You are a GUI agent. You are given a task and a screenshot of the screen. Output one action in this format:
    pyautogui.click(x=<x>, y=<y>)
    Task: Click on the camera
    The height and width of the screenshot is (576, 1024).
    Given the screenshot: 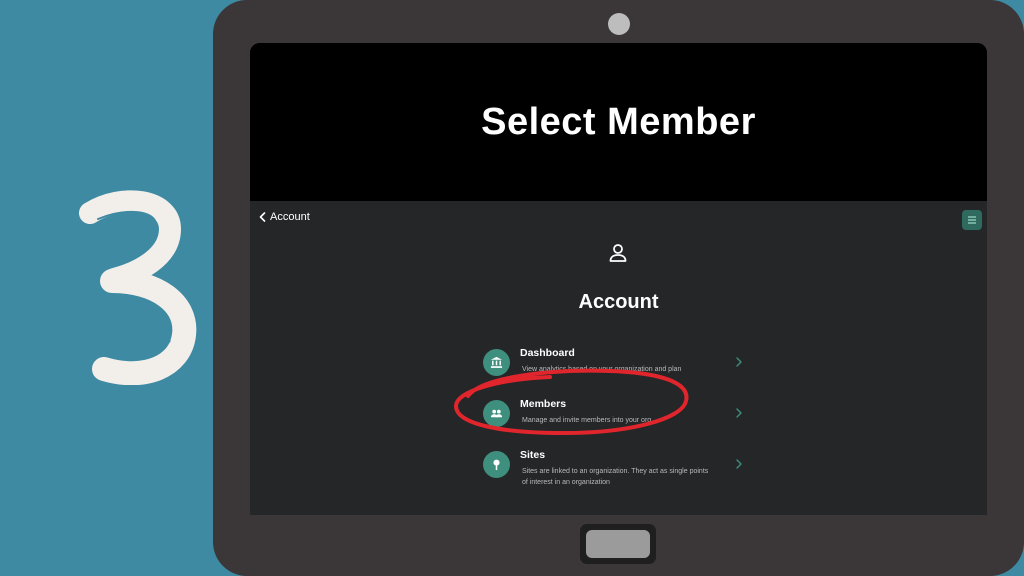 What is the action you would take?
    pyautogui.click(x=619, y=24)
    